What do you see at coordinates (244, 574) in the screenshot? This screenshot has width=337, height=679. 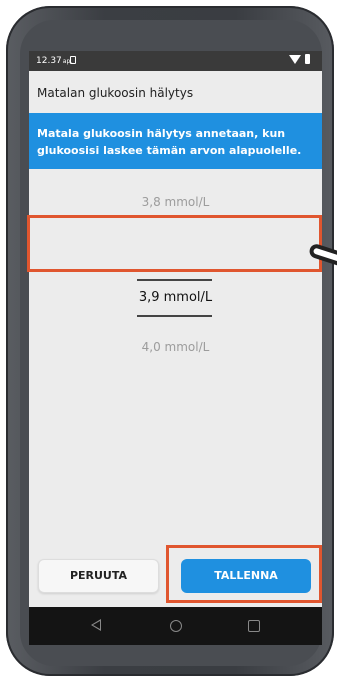 I see `save-button-highlight` at bounding box center [244, 574].